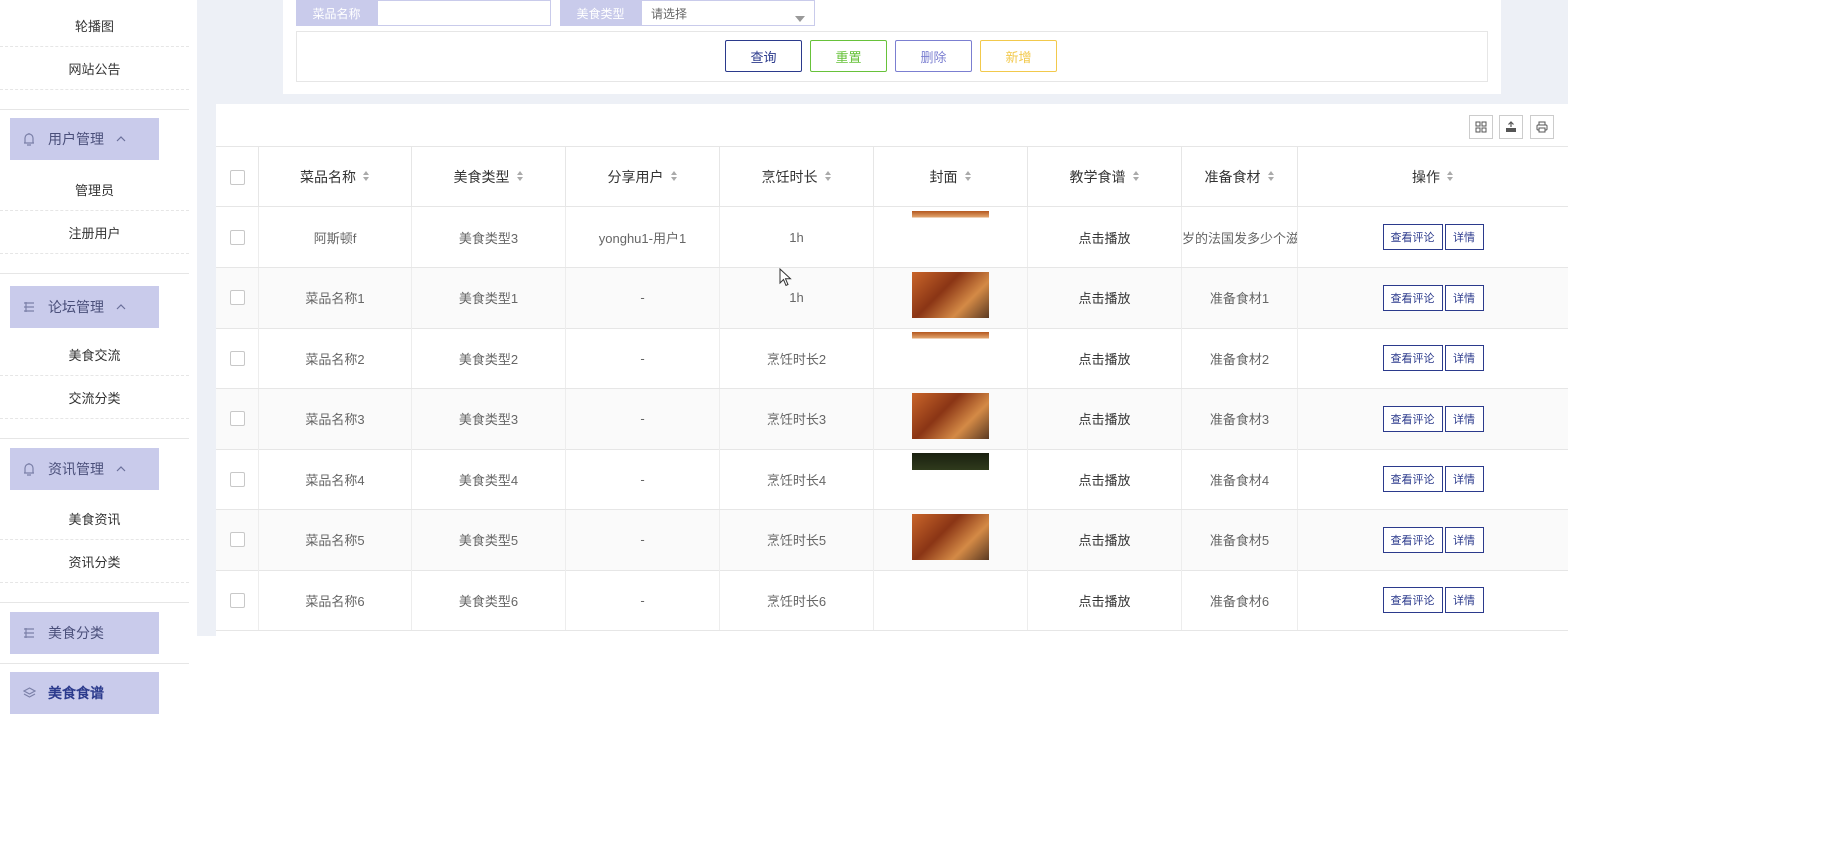  I want to click on cell-duration: 1h, so click(797, 237).